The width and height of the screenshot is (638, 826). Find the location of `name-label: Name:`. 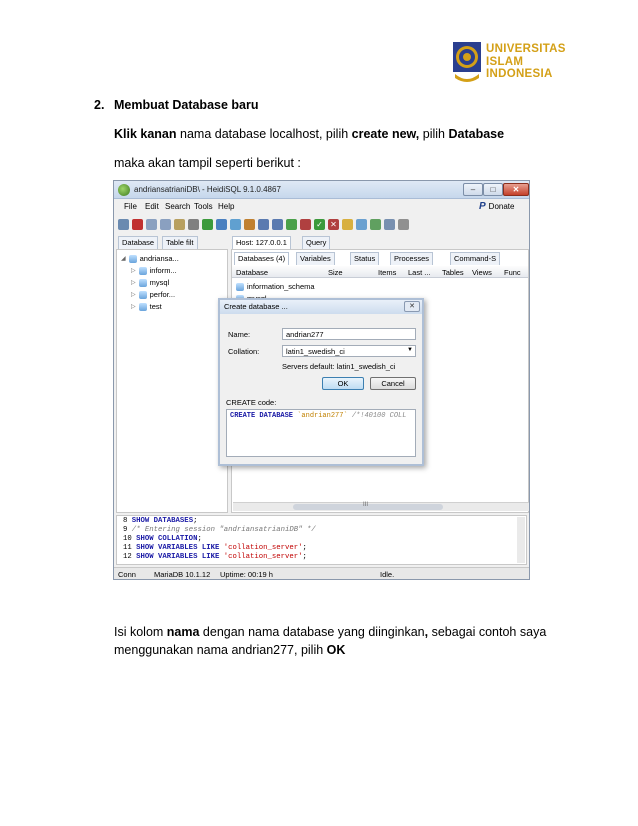

name-label: Name: is located at coordinates (239, 334).